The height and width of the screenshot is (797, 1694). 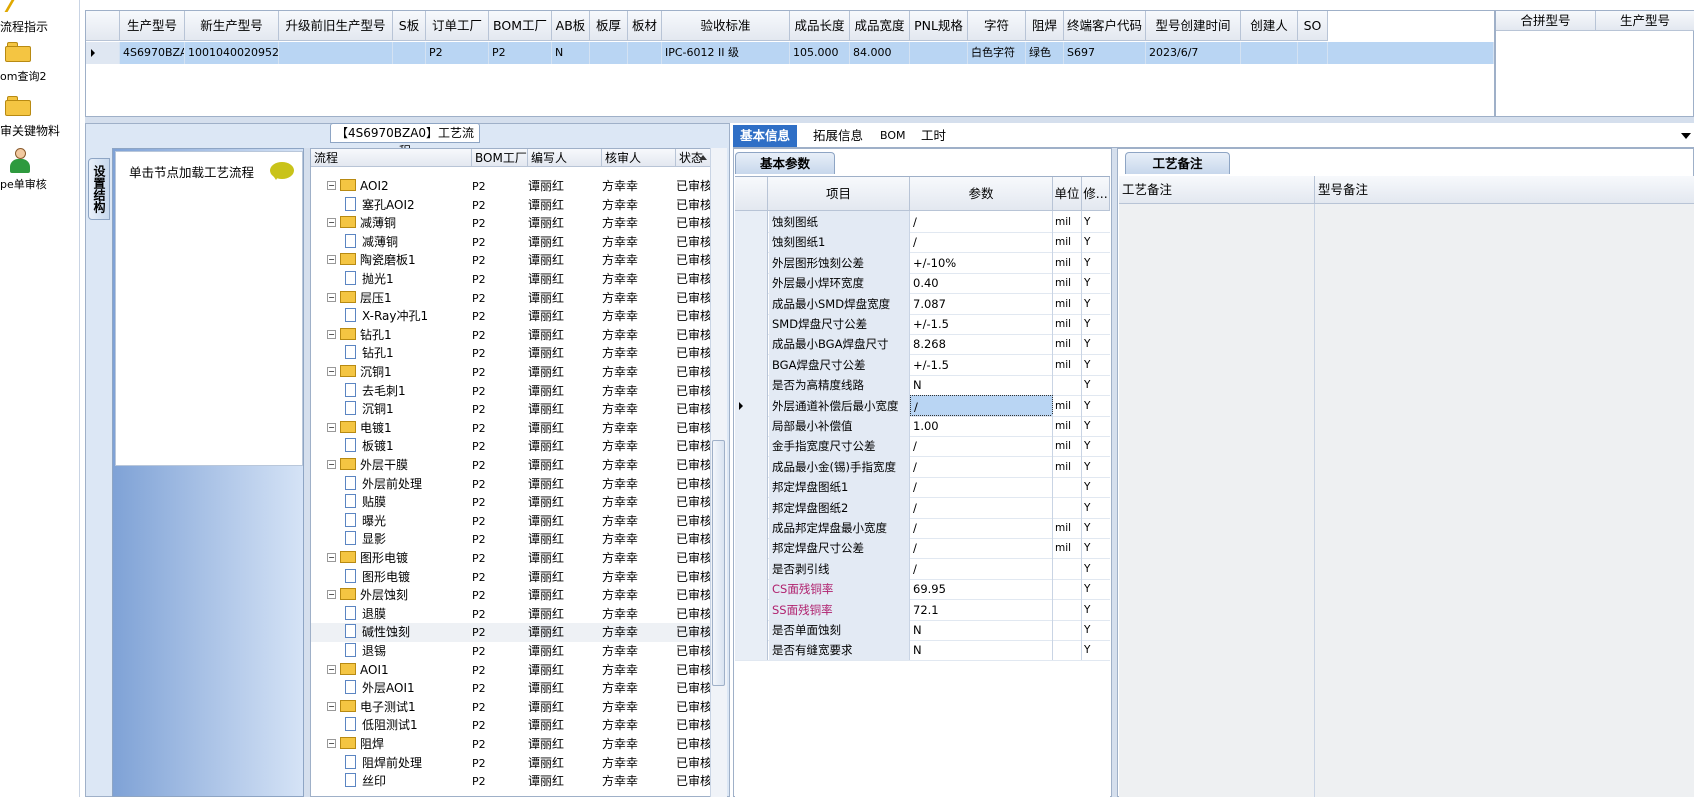 I want to click on tree-row: X-Ray冲孔1 P2 谭丽红 方幸幸 已审核, so click(x=511, y=316).